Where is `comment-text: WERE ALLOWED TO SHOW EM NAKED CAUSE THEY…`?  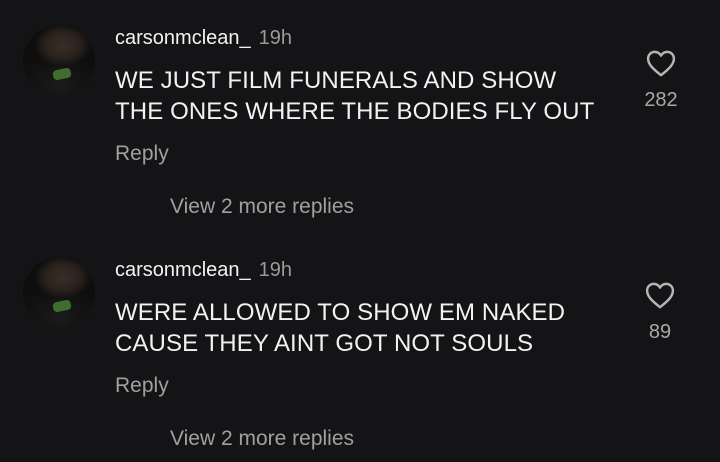
comment-text: WERE ALLOWED TO SHOW EM NAKED CAUSE THEY… is located at coordinates (340, 328).